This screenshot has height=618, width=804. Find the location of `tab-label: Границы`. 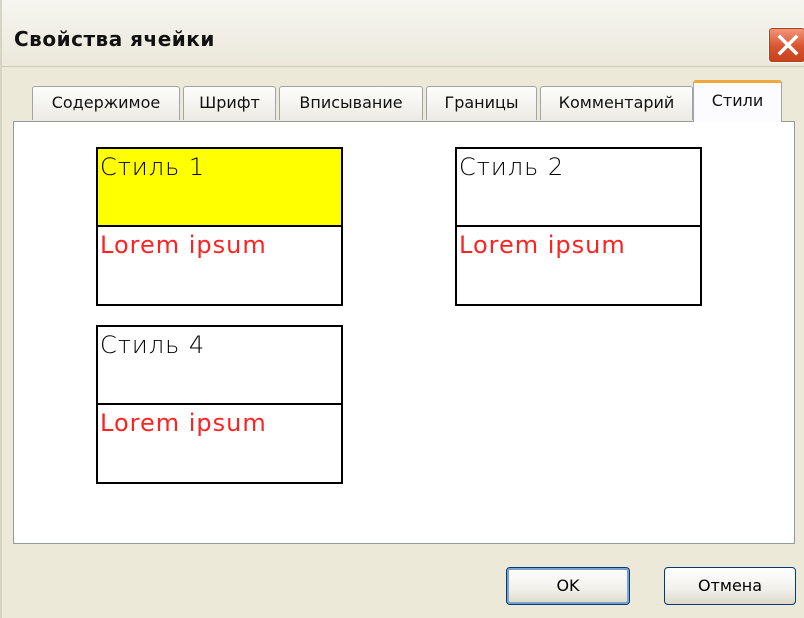

tab-label: Границы is located at coordinates (481, 102).